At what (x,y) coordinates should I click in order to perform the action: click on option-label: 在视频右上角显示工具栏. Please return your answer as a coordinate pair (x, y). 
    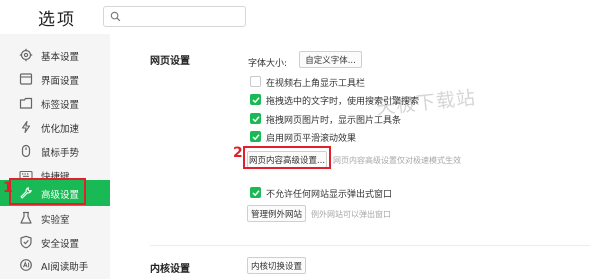
    Looking at the image, I should click on (316, 84).